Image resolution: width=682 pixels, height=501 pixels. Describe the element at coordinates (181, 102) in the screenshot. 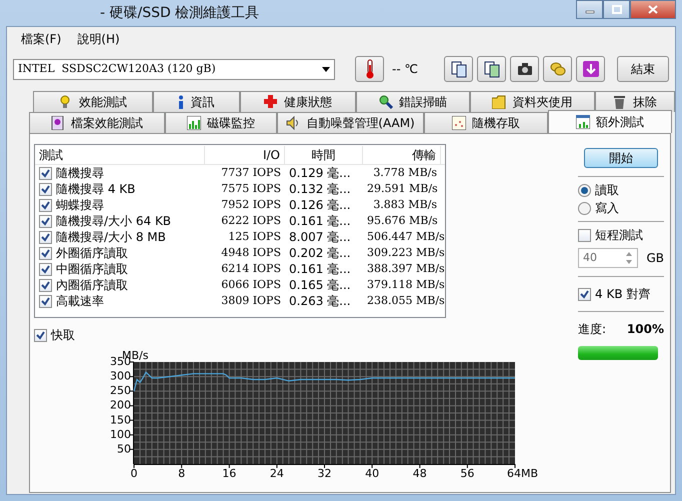

I see `info-icon` at that location.